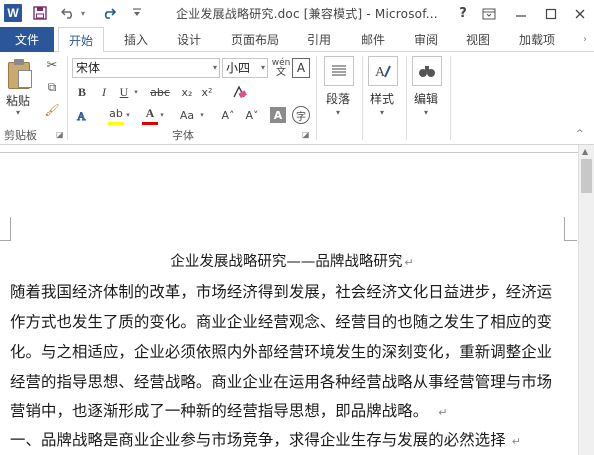 The height and width of the screenshot is (455, 594). Describe the element at coordinates (160, 92) in the screenshot. I see `strikethrough-button: abc` at that location.